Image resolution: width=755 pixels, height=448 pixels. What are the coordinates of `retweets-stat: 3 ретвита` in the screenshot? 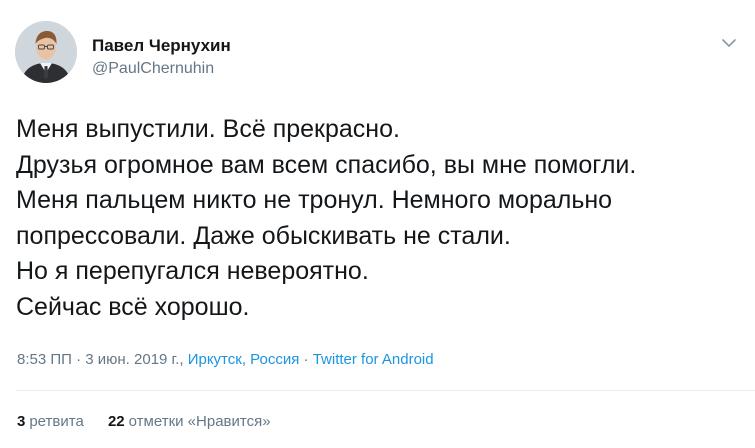 It's located at (50, 421).